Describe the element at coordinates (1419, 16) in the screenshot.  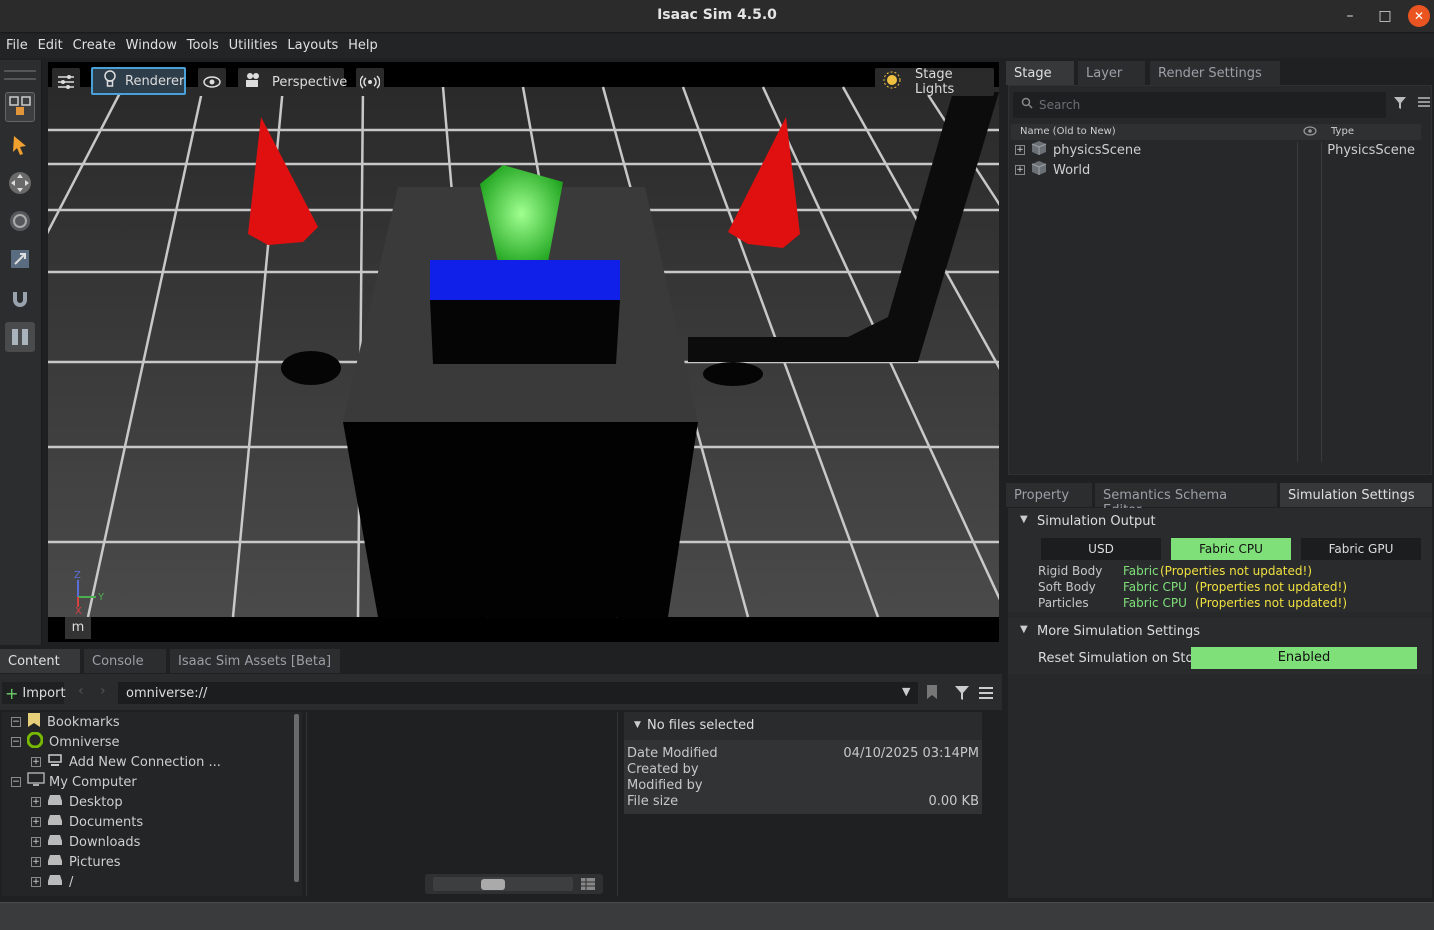
I see `close-button: ✕` at that location.